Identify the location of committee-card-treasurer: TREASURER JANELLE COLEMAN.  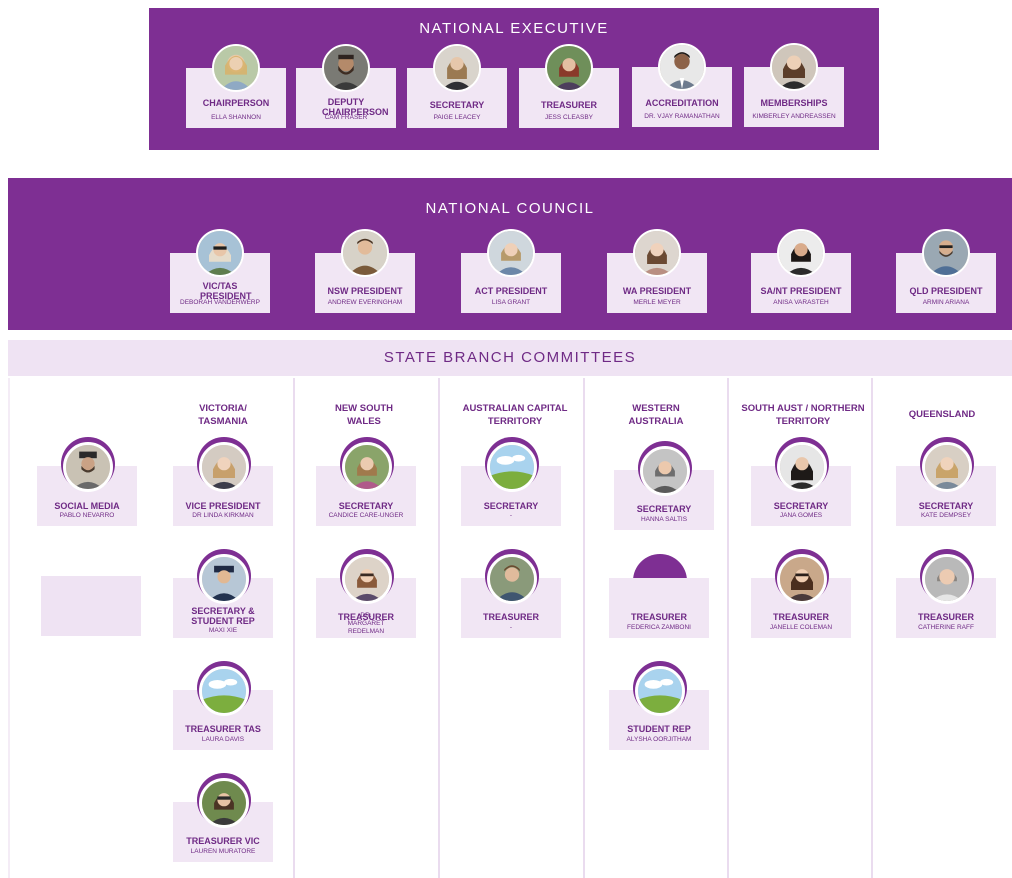
(801, 596).